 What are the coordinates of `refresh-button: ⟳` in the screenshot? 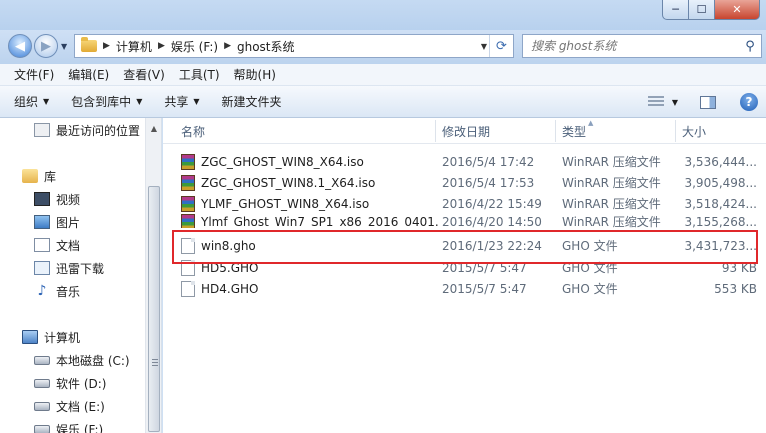 It's located at (501, 46).